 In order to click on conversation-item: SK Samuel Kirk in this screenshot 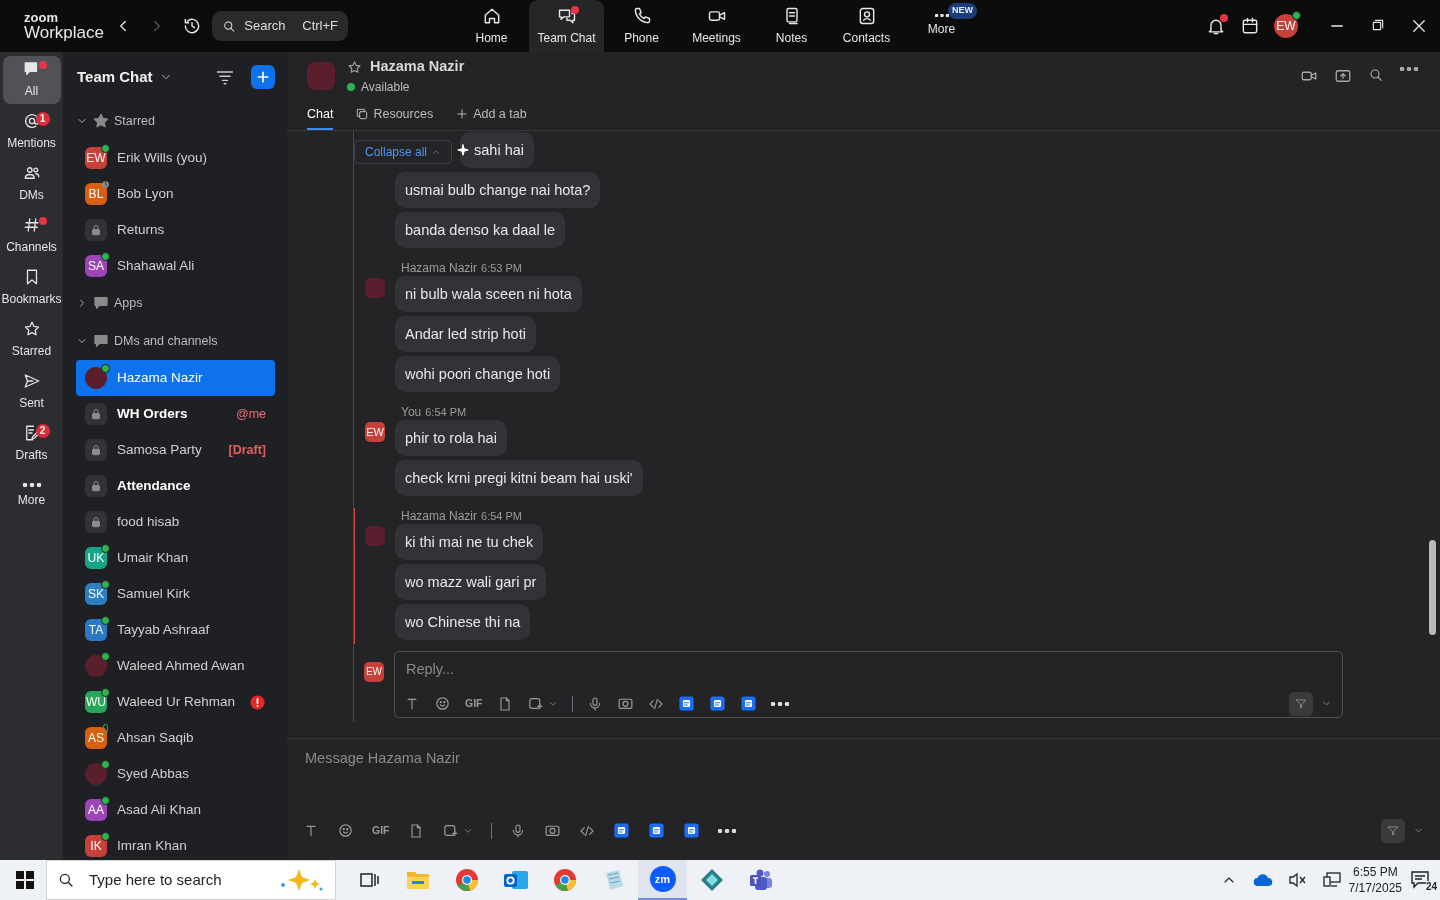, I will do `click(175, 594)`.